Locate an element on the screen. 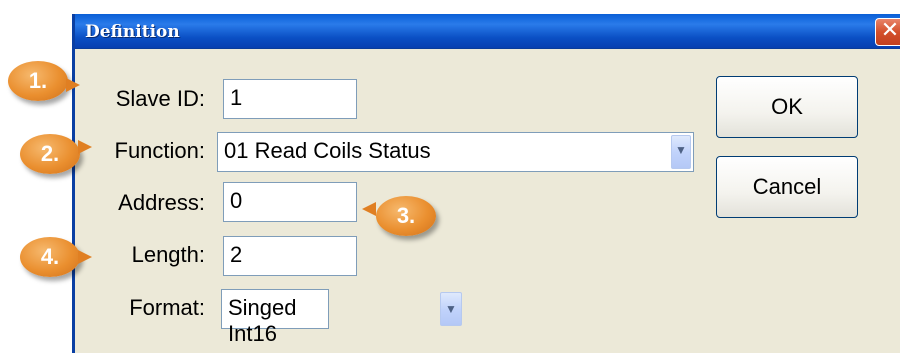  cancel-button: Cancel is located at coordinates (787, 187).